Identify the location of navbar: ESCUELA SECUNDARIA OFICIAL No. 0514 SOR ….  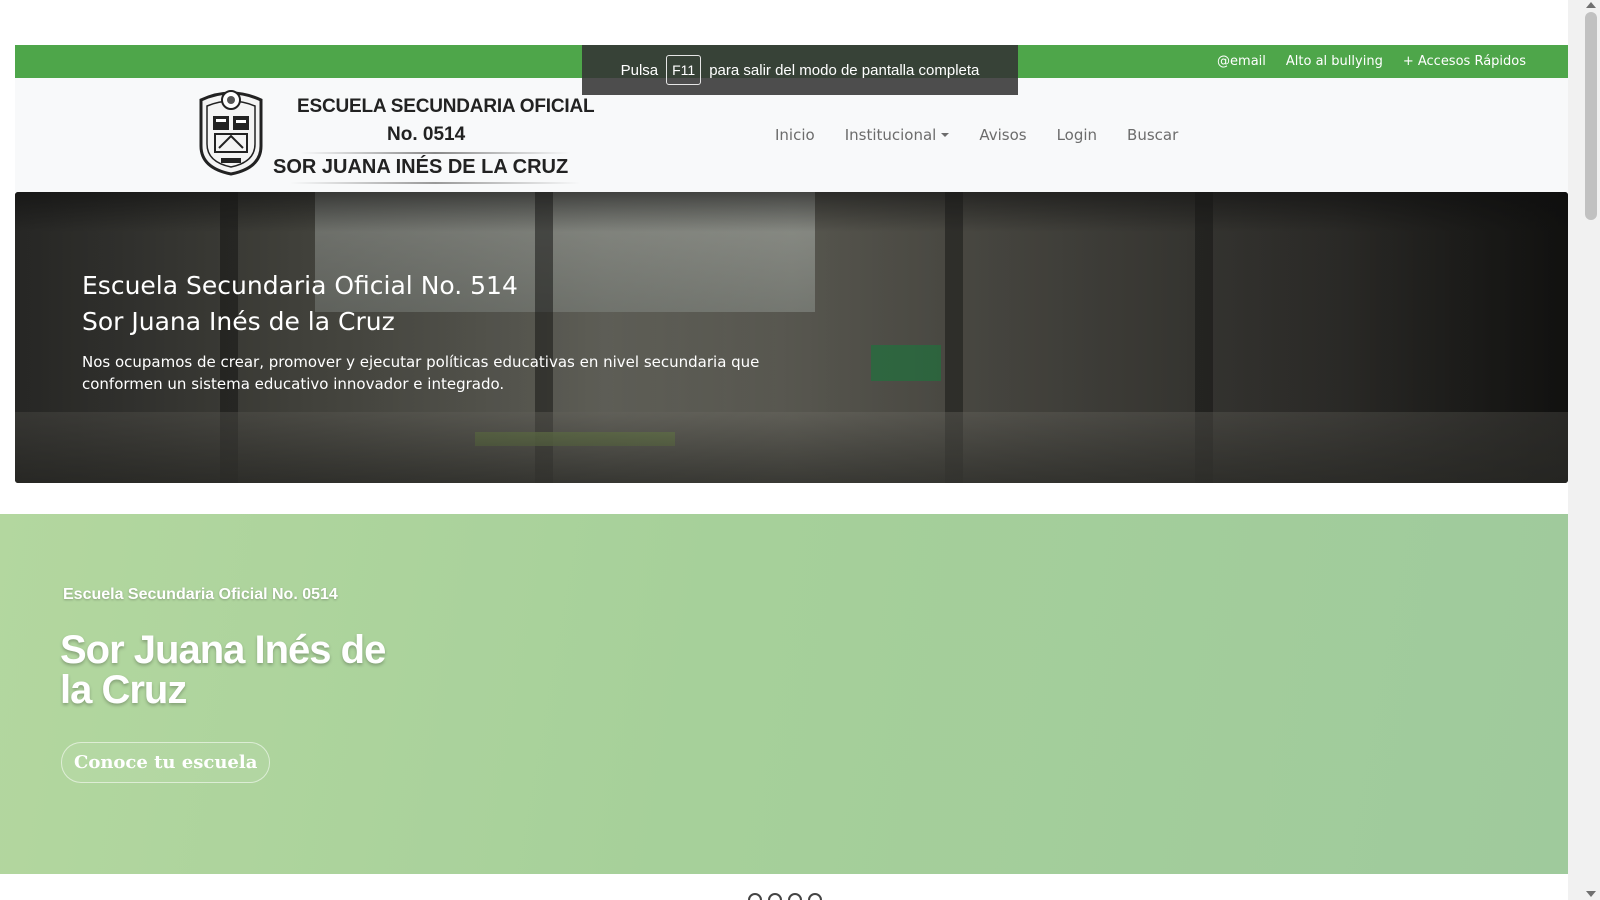
(791, 135).